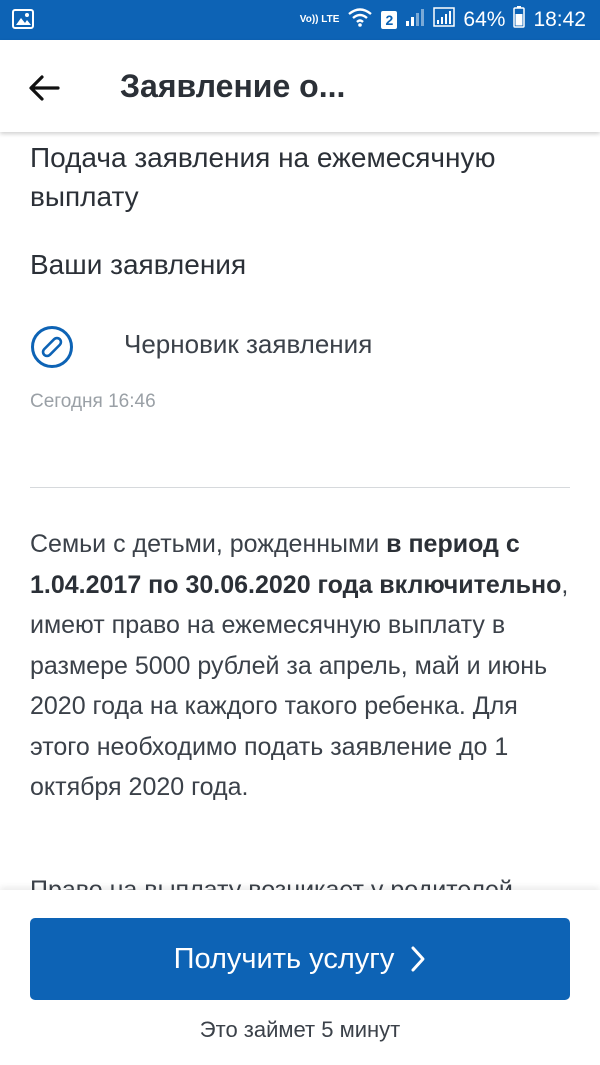 The image size is (600, 1065). What do you see at coordinates (138, 264) in the screenshot?
I see `applications-heading: Ваши заявления` at bounding box center [138, 264].